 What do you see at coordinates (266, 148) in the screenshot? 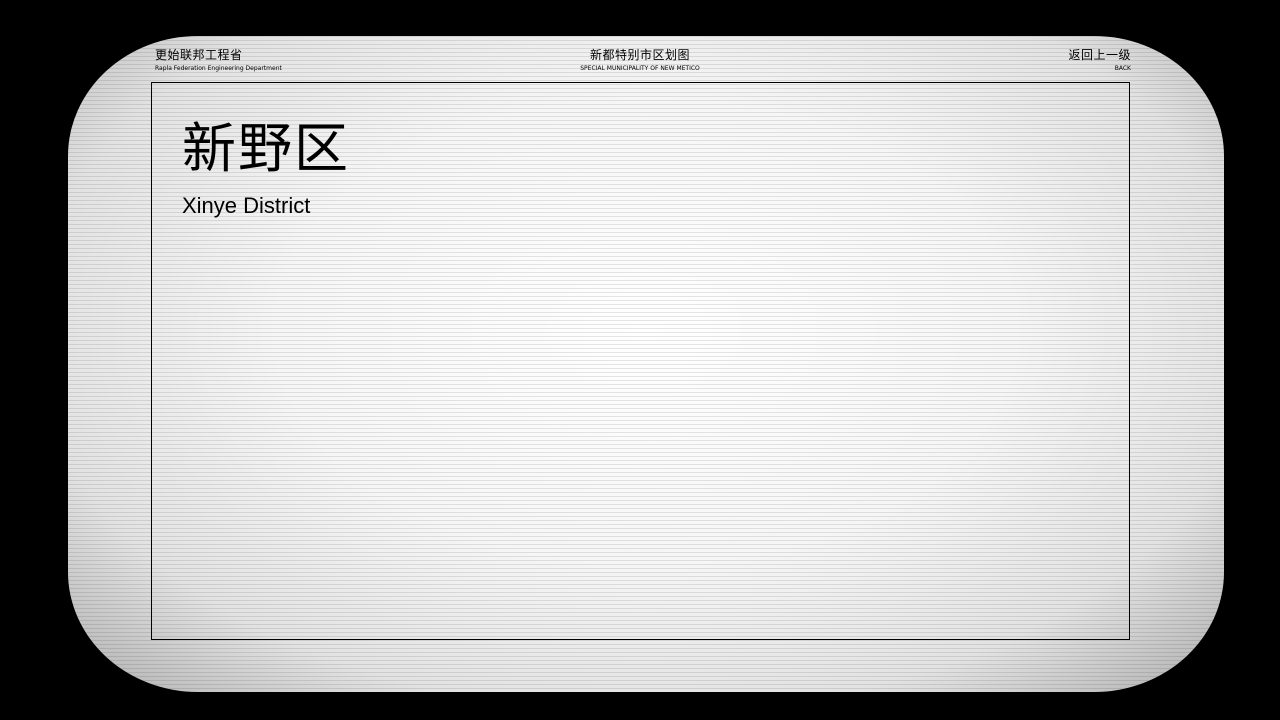
I see `district-name-cn: 新野区` at bounding box center [266, 148].